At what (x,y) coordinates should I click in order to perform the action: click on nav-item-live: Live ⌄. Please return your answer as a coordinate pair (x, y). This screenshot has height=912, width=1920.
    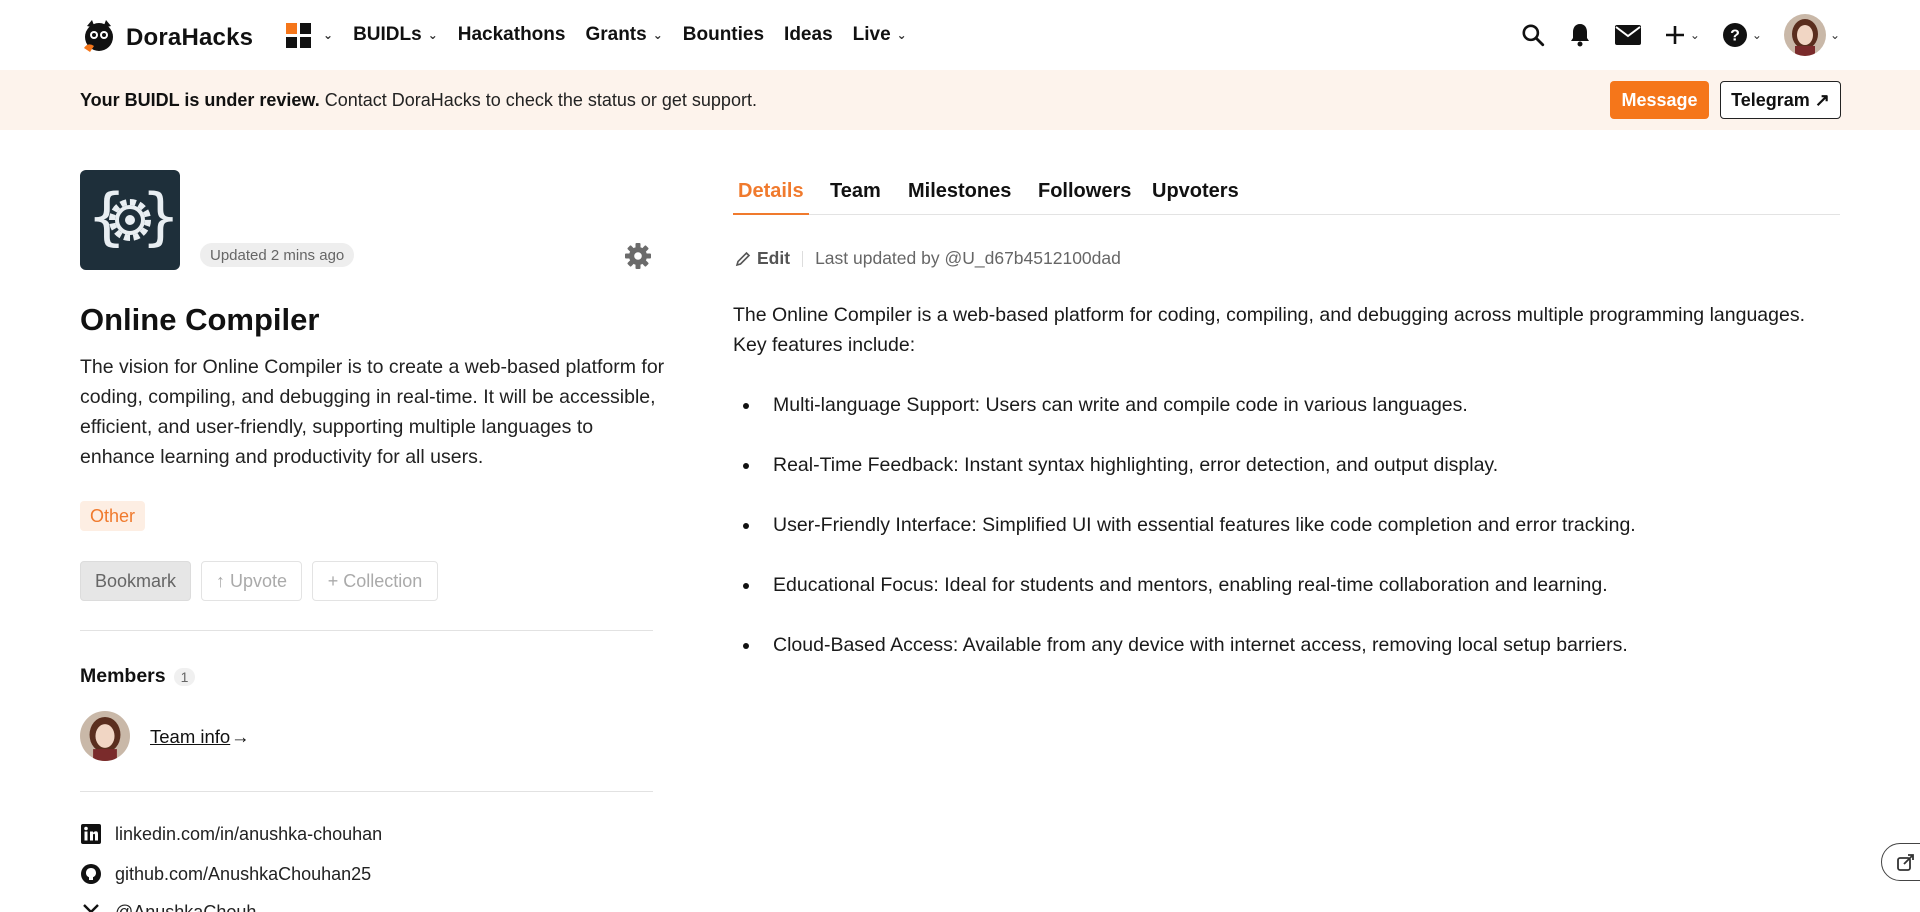
    Looking at the image, I should click on (880, 35).